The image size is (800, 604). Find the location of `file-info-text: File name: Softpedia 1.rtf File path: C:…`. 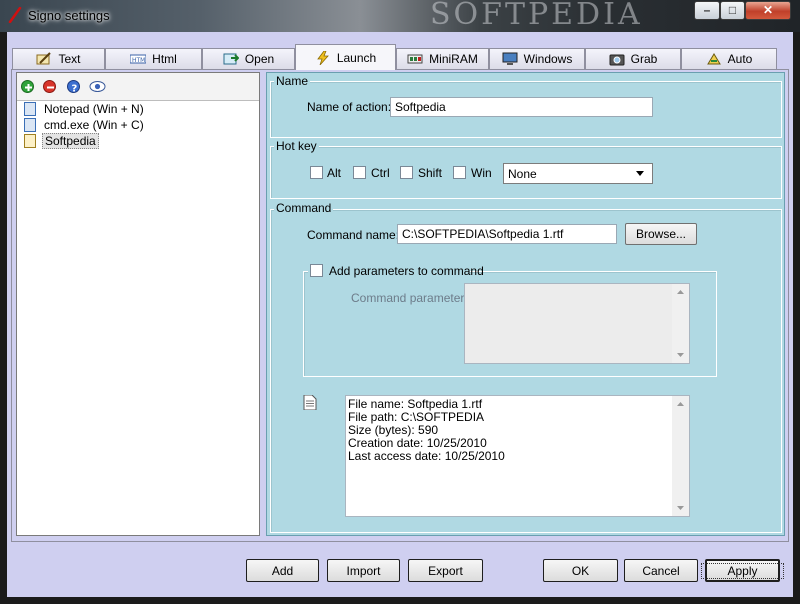

file-info-text: File name: Softpedia 1.rtf File path: C:… is located at coordinates (426, 430).